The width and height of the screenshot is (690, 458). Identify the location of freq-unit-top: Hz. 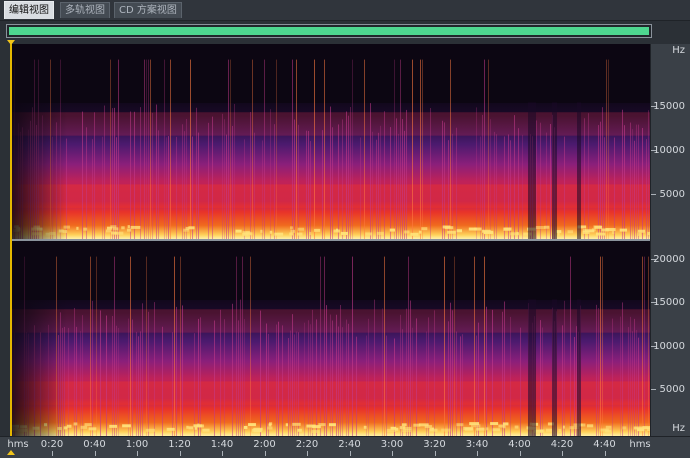
(678, 50).